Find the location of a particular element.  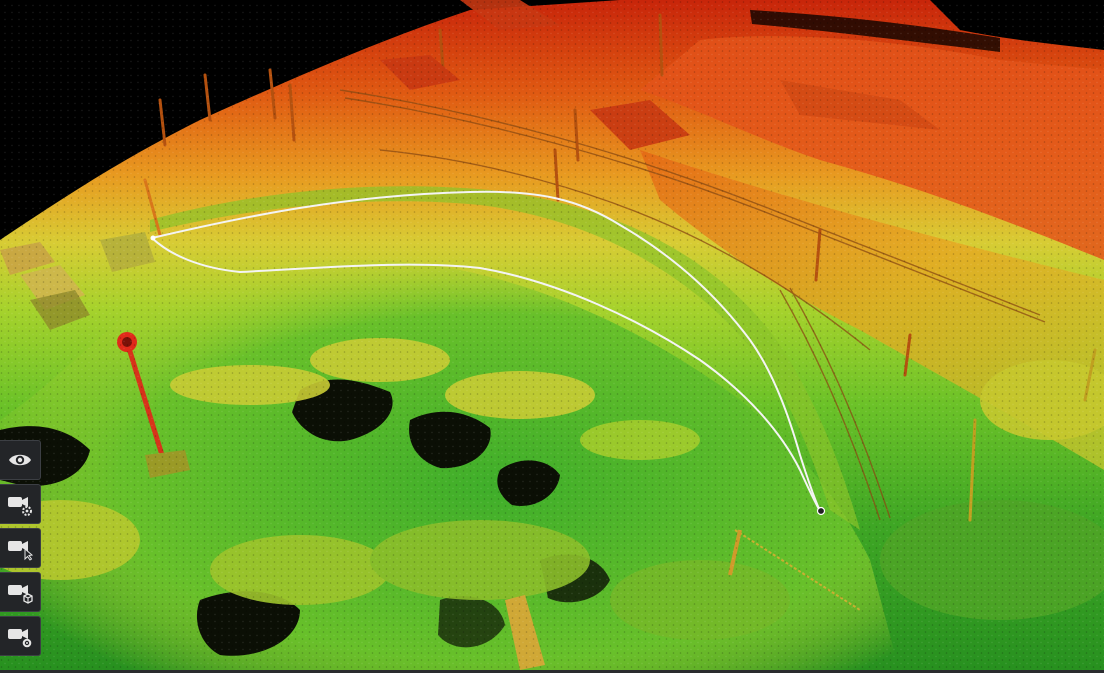

camera-box-button is located at coordinates (20, 592).